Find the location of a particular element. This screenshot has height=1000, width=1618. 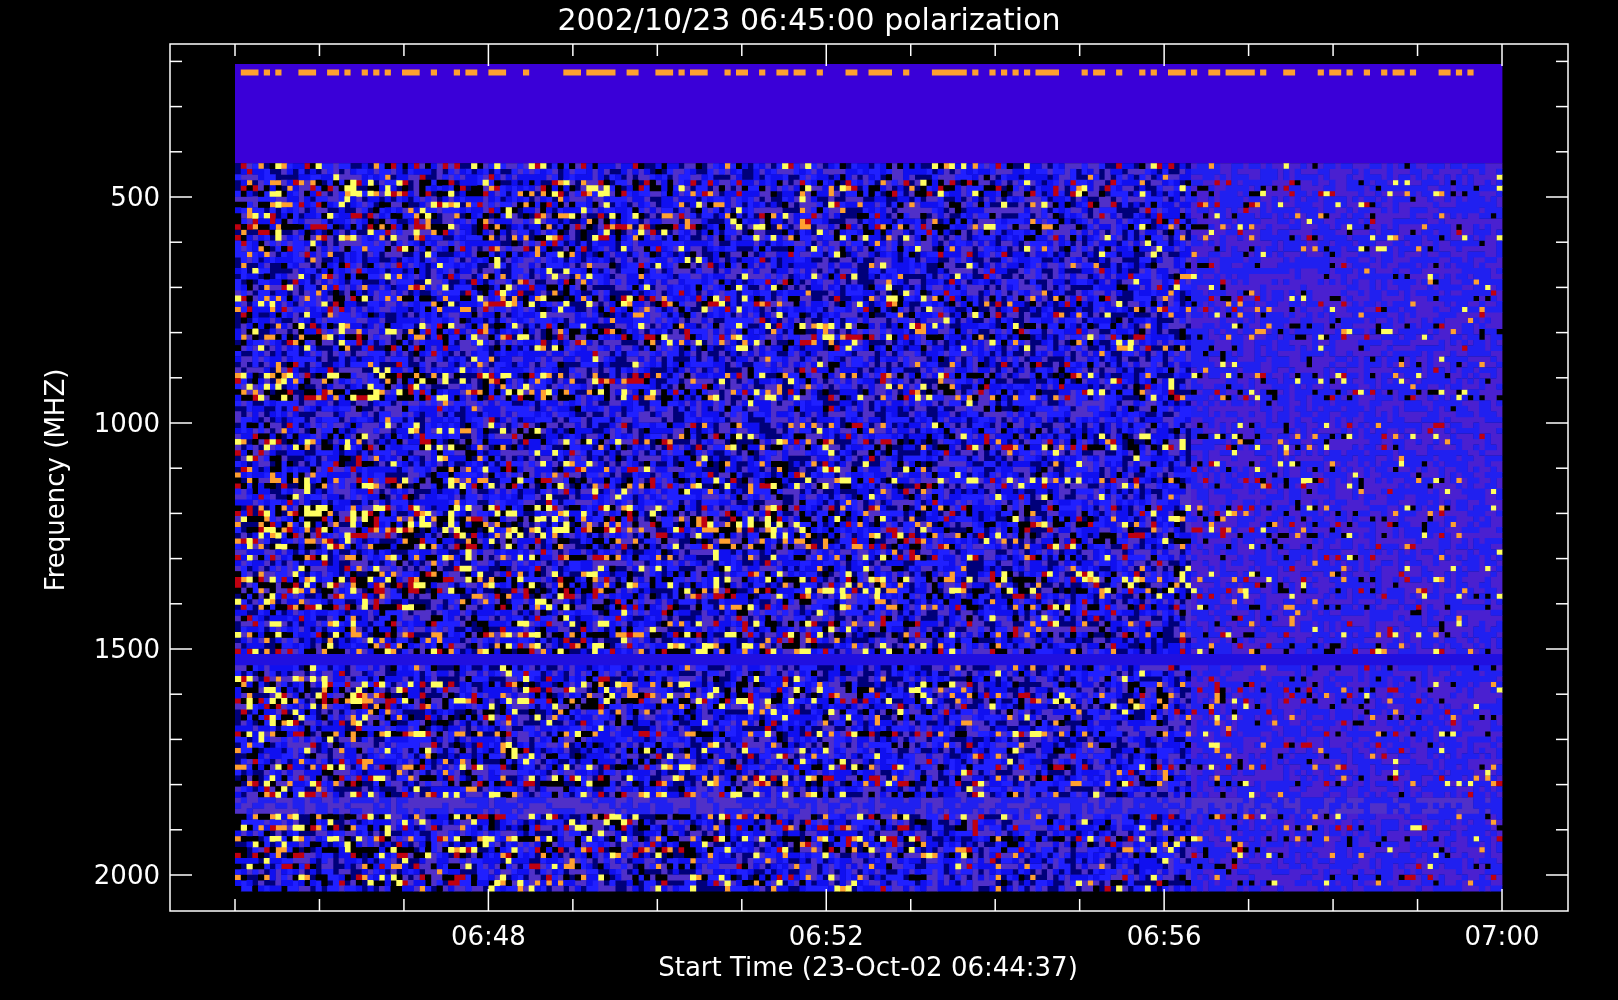

x-tick-label: 06:48 is located at coordinates (488, 936).